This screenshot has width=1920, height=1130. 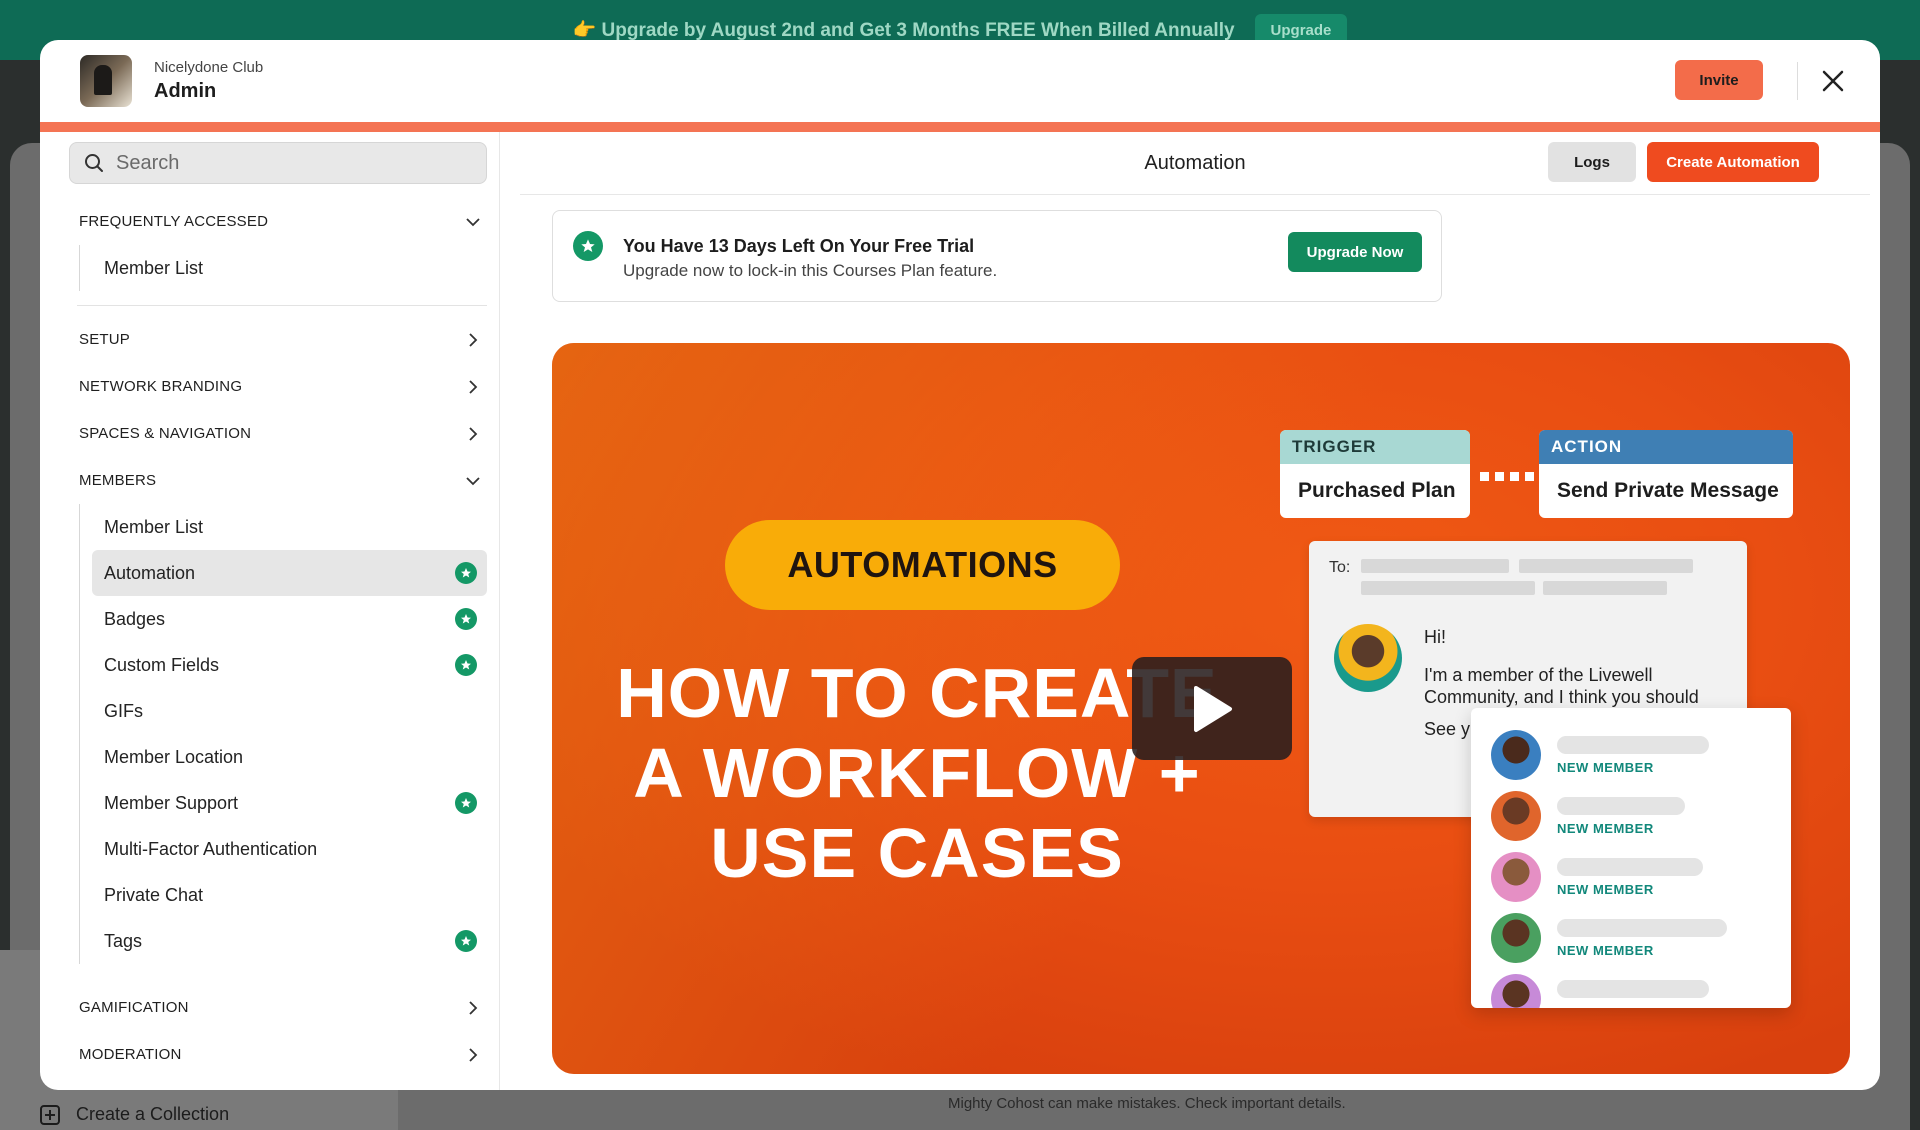 I want to click on section-label: SPACES & NAVIGATION, so click(x=165, y=433).